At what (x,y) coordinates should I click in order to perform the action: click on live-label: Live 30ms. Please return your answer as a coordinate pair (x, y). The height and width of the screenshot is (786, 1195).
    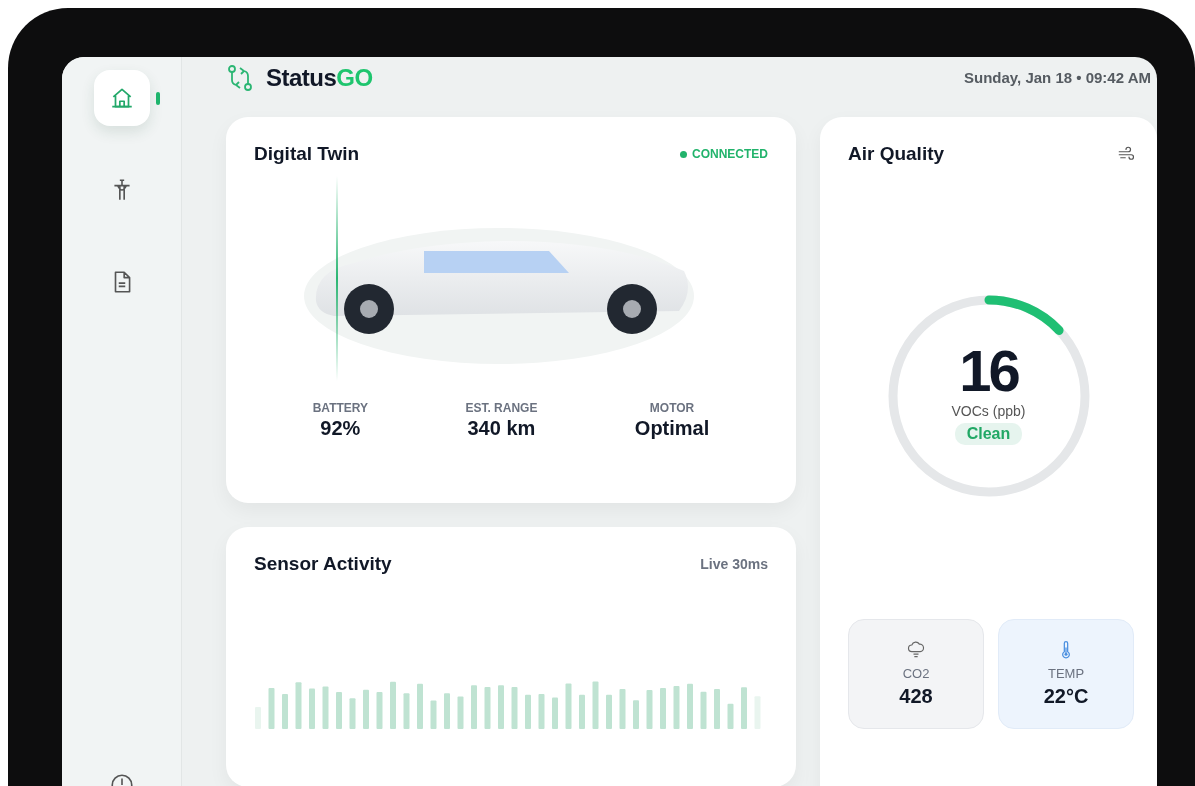
    Looking at the image, I should click on (734, 564).